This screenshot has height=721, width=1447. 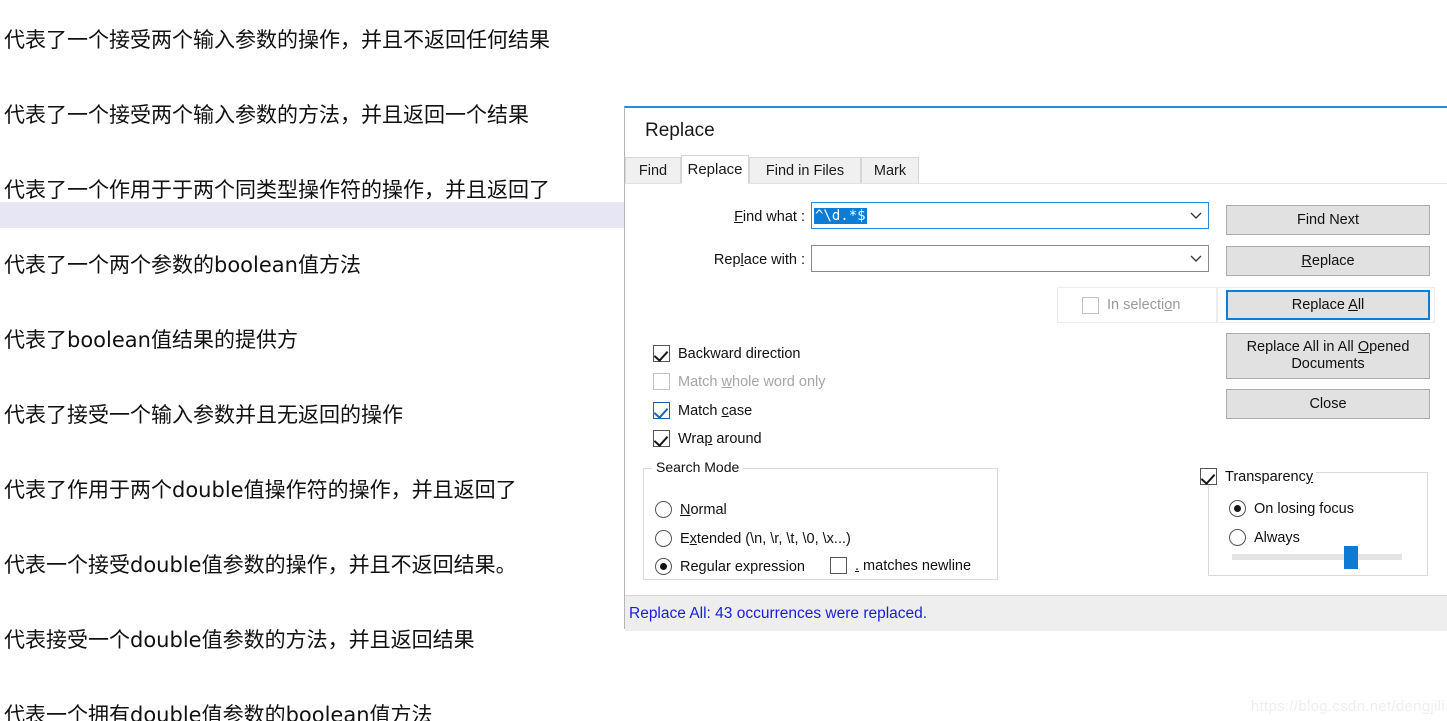 I want to click on in-selection-label: In selection, so click(x=1144, y=305).